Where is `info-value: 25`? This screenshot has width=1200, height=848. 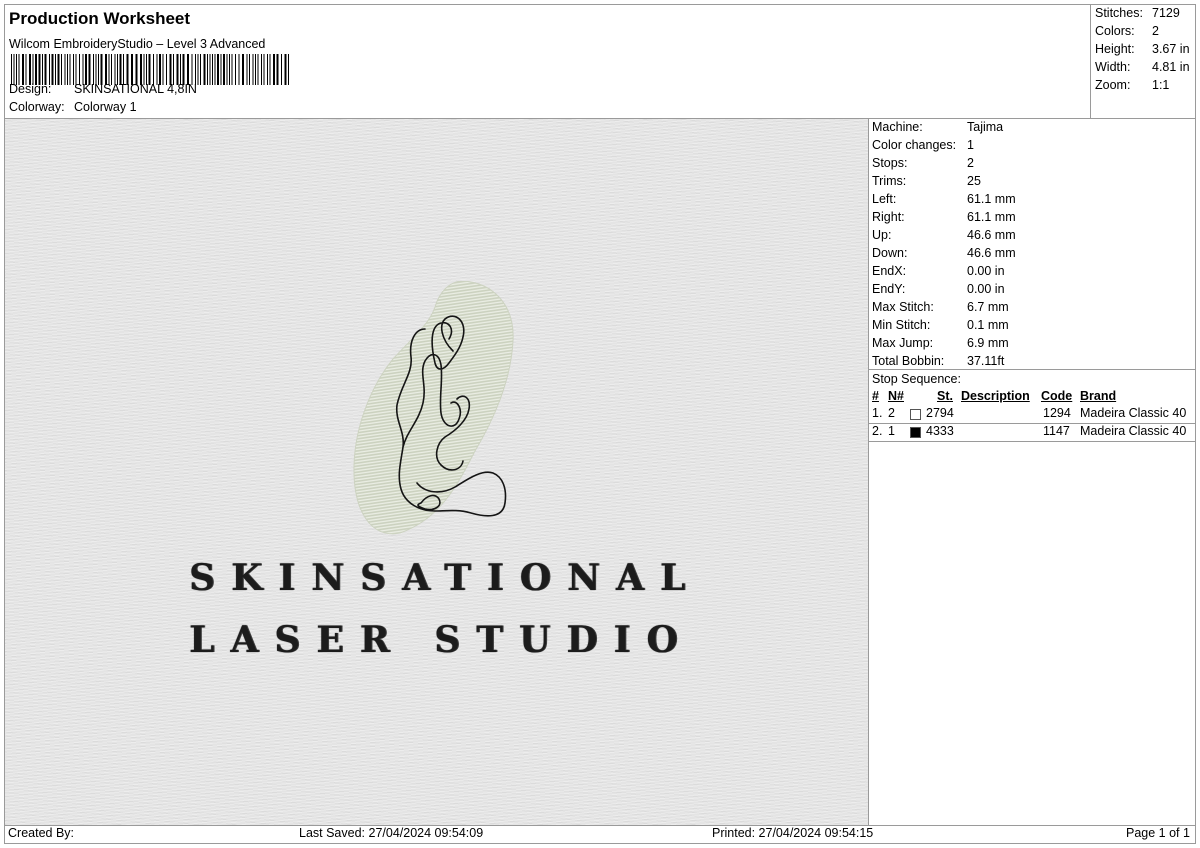
info-value: 25 is located at coordinates (974, 181).